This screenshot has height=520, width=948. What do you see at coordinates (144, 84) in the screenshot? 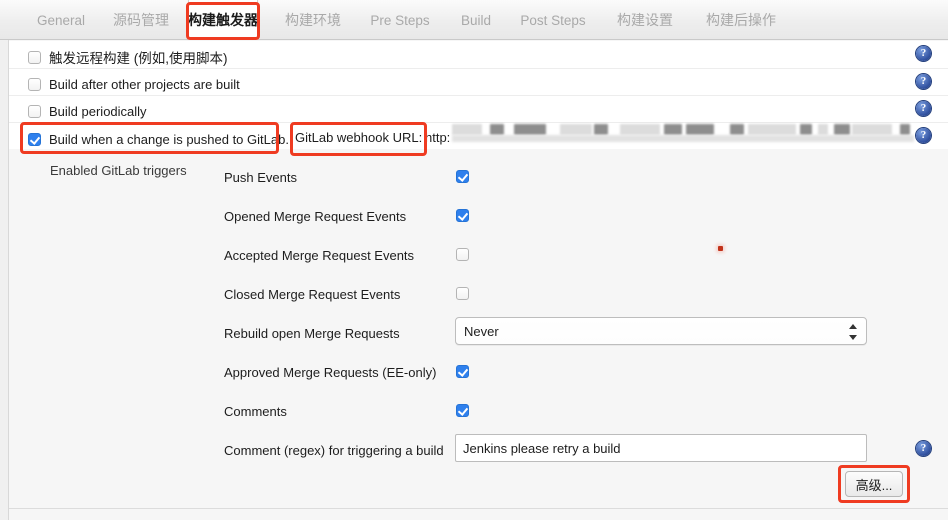
I see `trigger-label: Build after other projects are built` at bounding box center [144, 84].